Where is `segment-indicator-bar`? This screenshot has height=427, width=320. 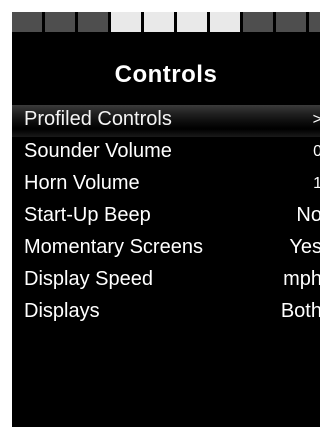 segment-indicator-bar is located at coordinates (166, 22).